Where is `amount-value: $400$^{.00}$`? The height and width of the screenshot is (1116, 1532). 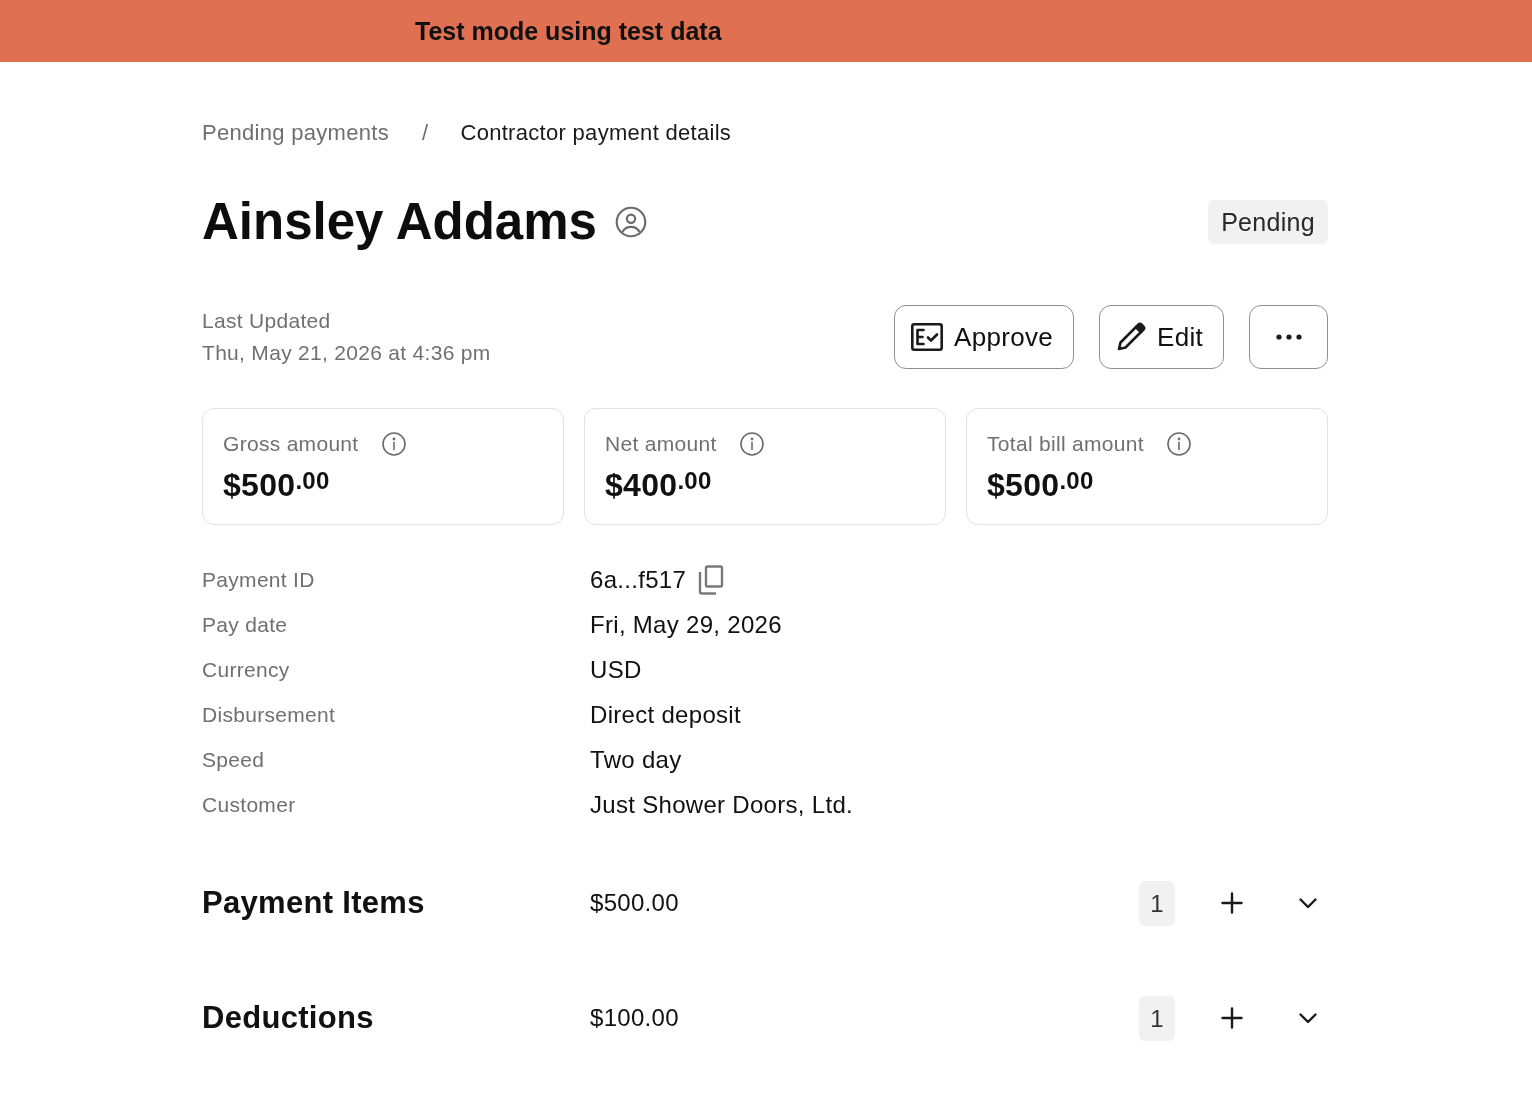 amount-value: $400$^{.00}$ is located at coordinates (658, 485).